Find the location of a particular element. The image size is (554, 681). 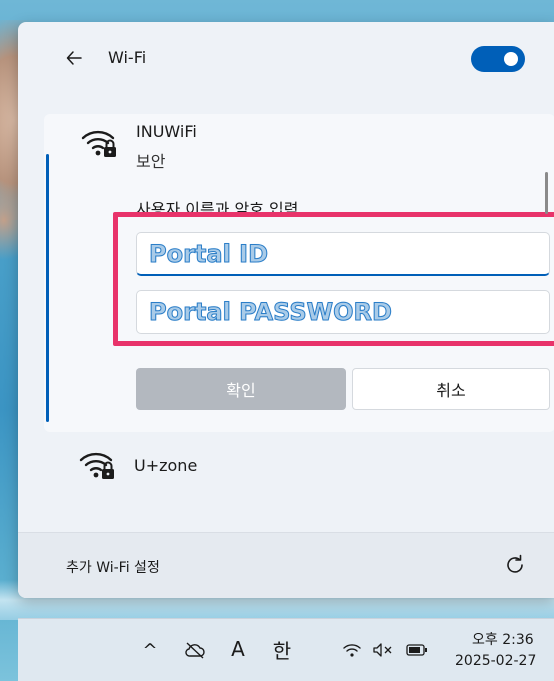

wifi-icon is located at coordinates (352, 650).